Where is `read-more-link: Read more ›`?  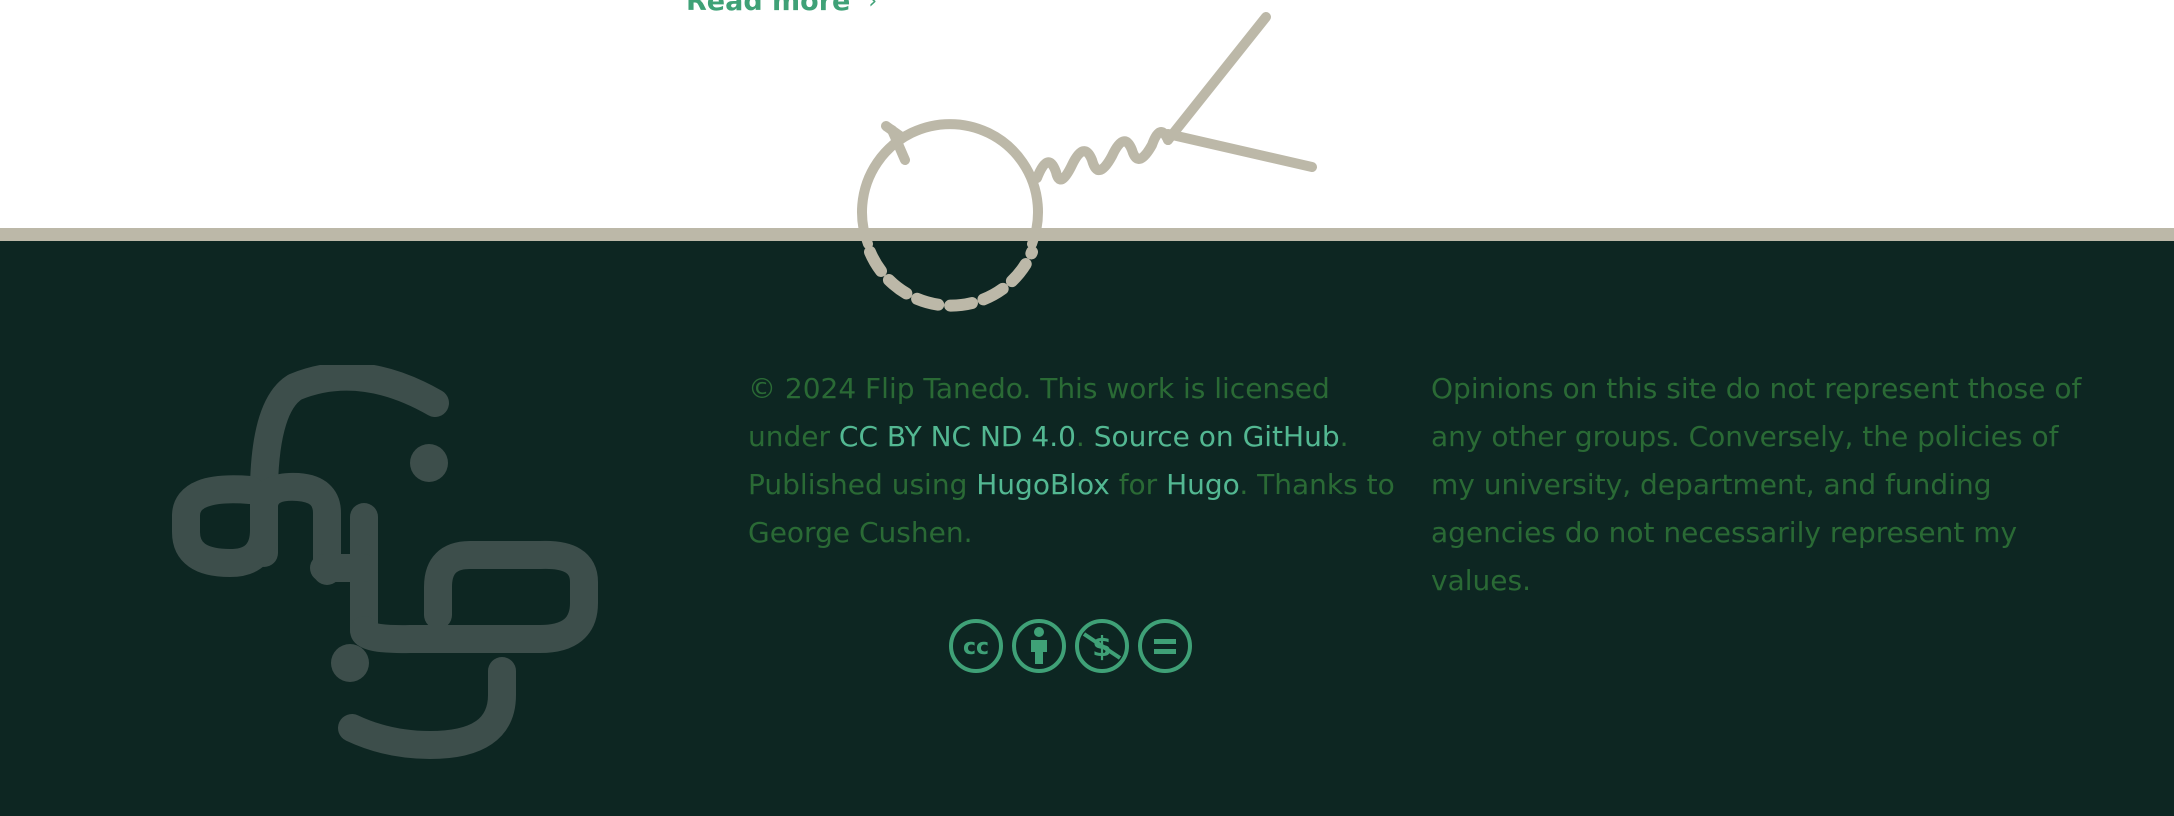 read-more-link: Read more › is located at coordinates (781, 8).